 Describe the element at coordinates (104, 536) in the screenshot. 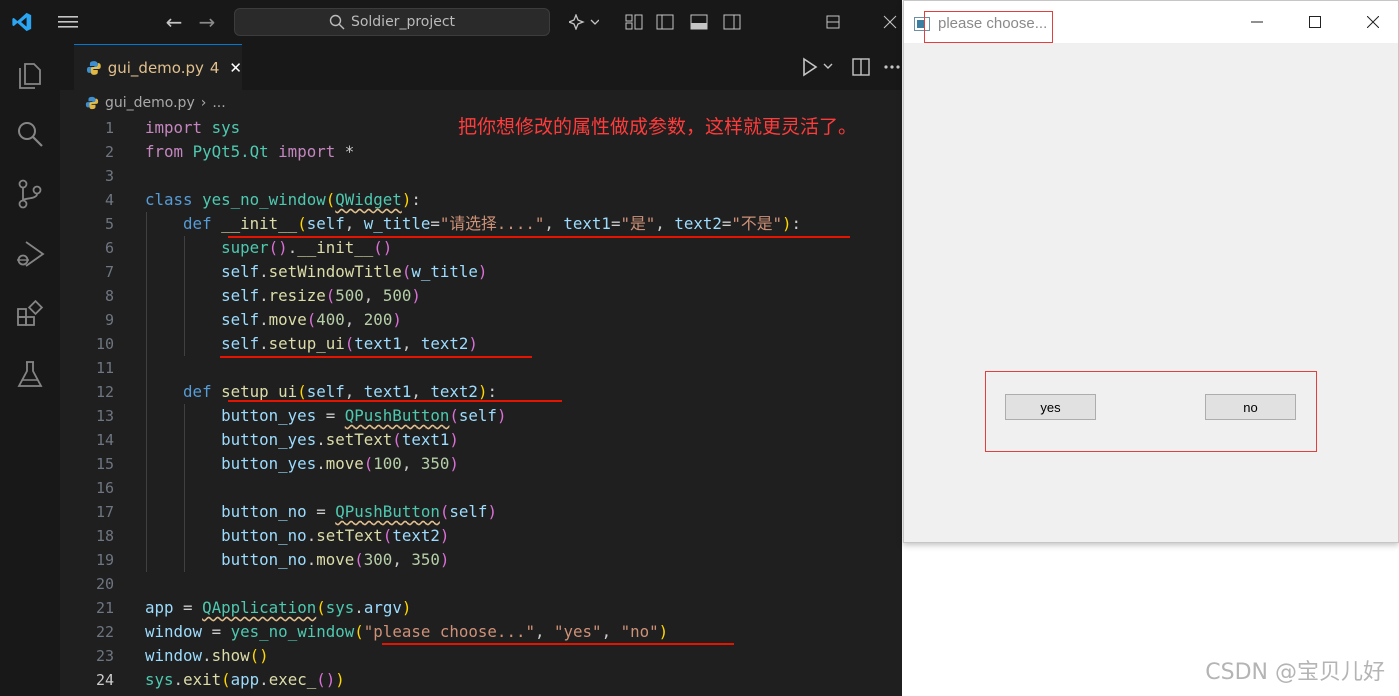

I see `line-number: 18` at that location.